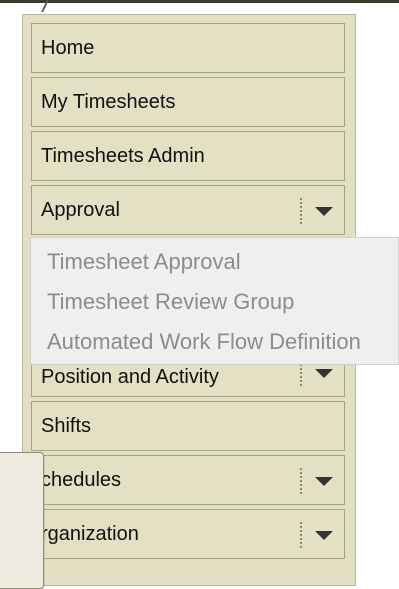  Describe the element at coordinates (22, 520) in the screenshot. I see `overlapping-panel` at that location.